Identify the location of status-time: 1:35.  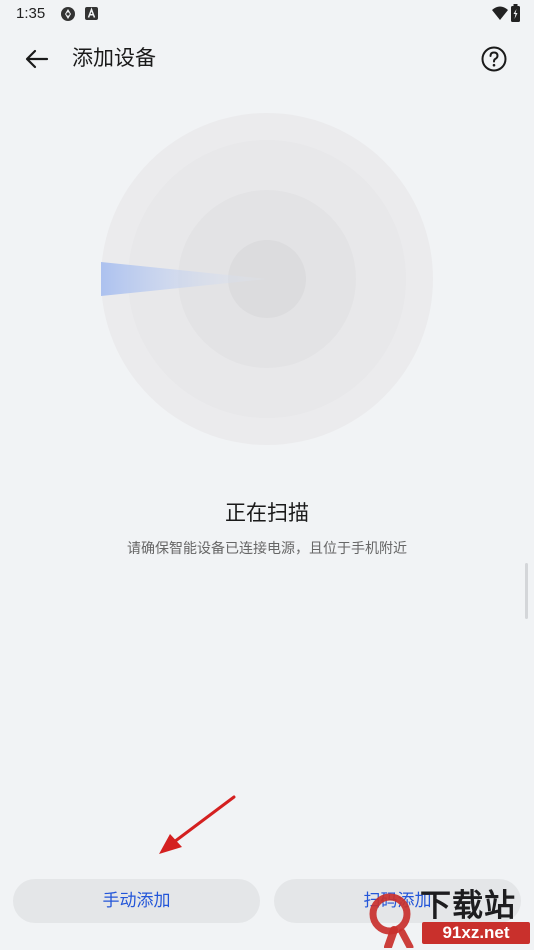
(31, 13).